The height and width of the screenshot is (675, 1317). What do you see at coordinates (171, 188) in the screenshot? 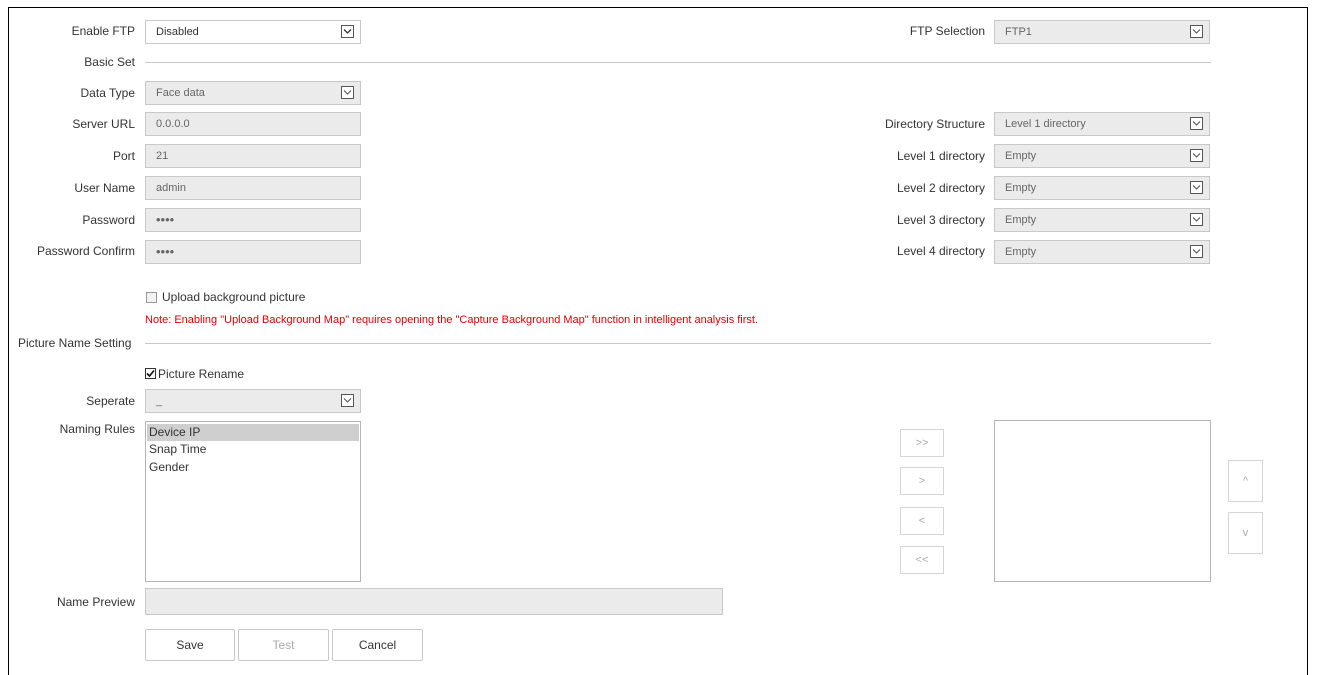
I see `user-name-value: admin` at bounding box center [171, 188].